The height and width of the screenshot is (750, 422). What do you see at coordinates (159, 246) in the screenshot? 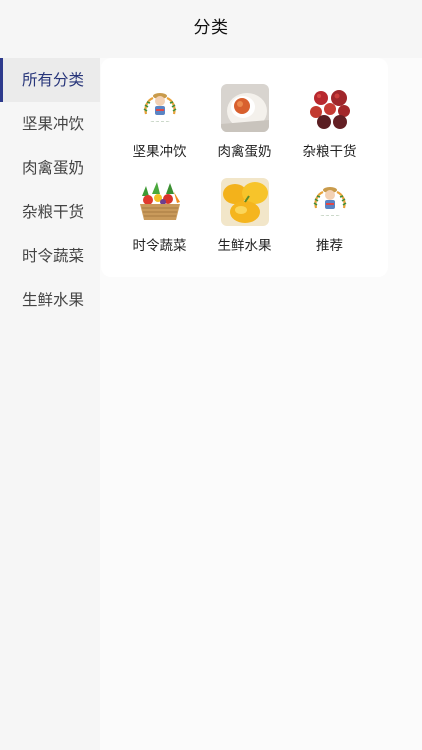
I see `category-label: 时令蔬菜` at bounding box center [159, 246].